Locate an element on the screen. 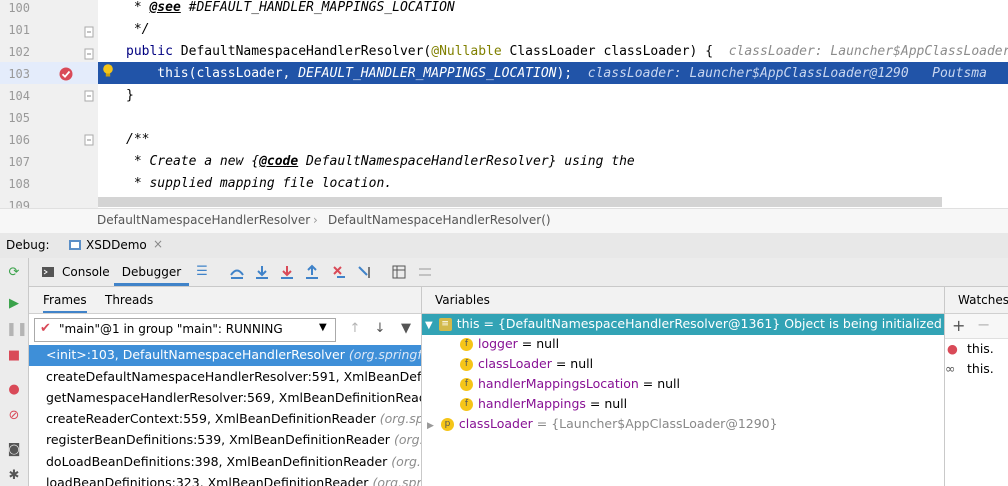 This screenshot has height=486, width=1008. line-number: 103 is located at coordinates (19, 74).